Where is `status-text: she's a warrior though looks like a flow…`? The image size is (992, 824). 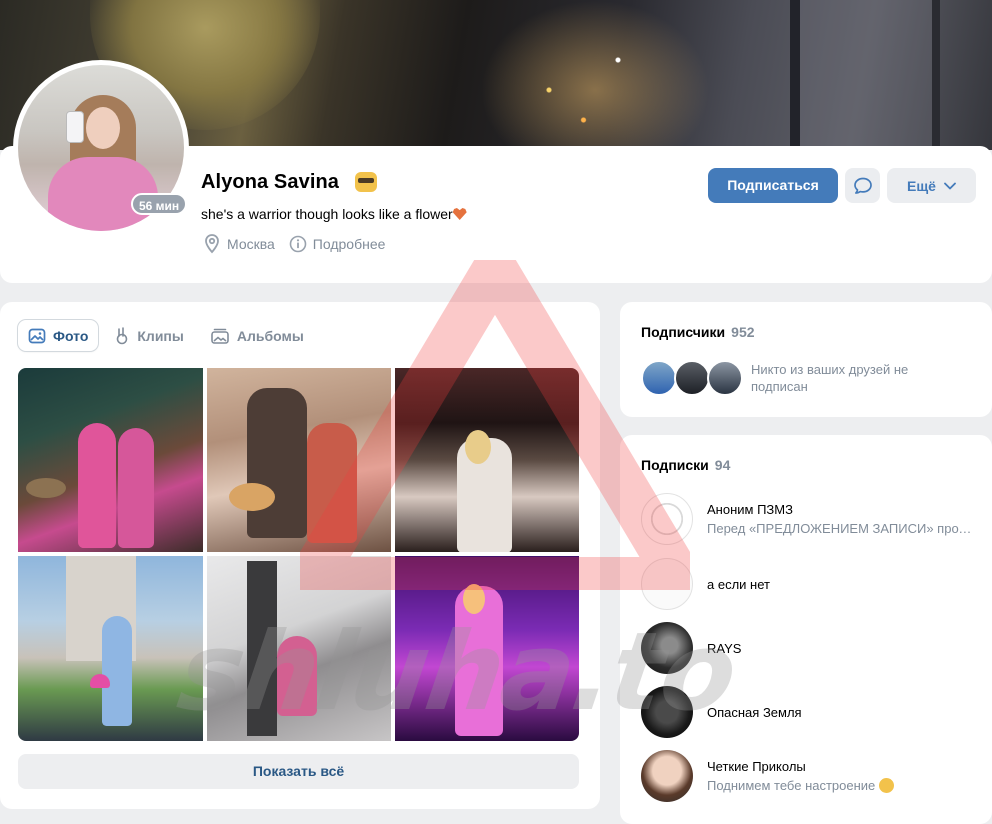
status-text: she's a warrior though looks like a flow… is located at coordinates (327, 214).